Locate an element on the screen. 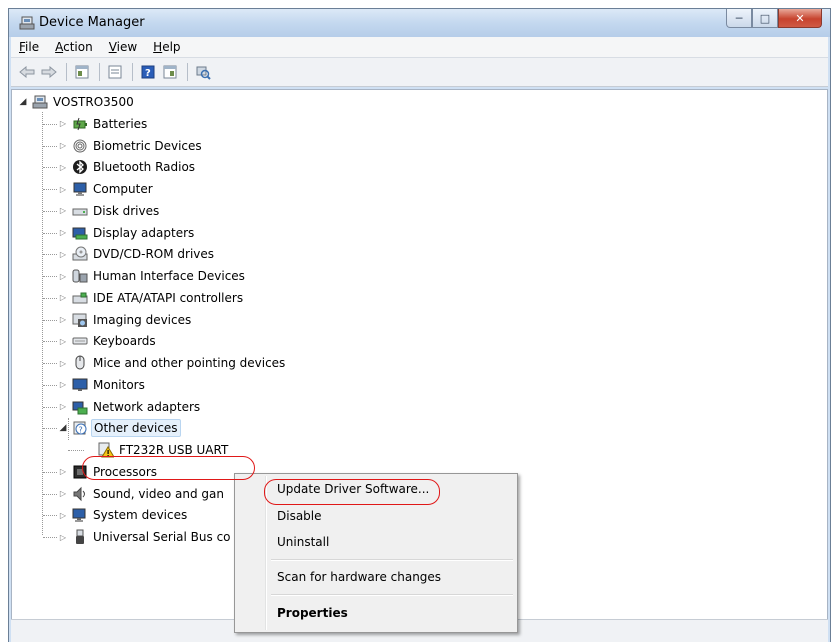 The height and width of the screenshot is (642, 839). tree-category-ide-ata-atapi-controllers: ▷ IDE ATA/ATAPI controllers is located at coordinates (151, 298).